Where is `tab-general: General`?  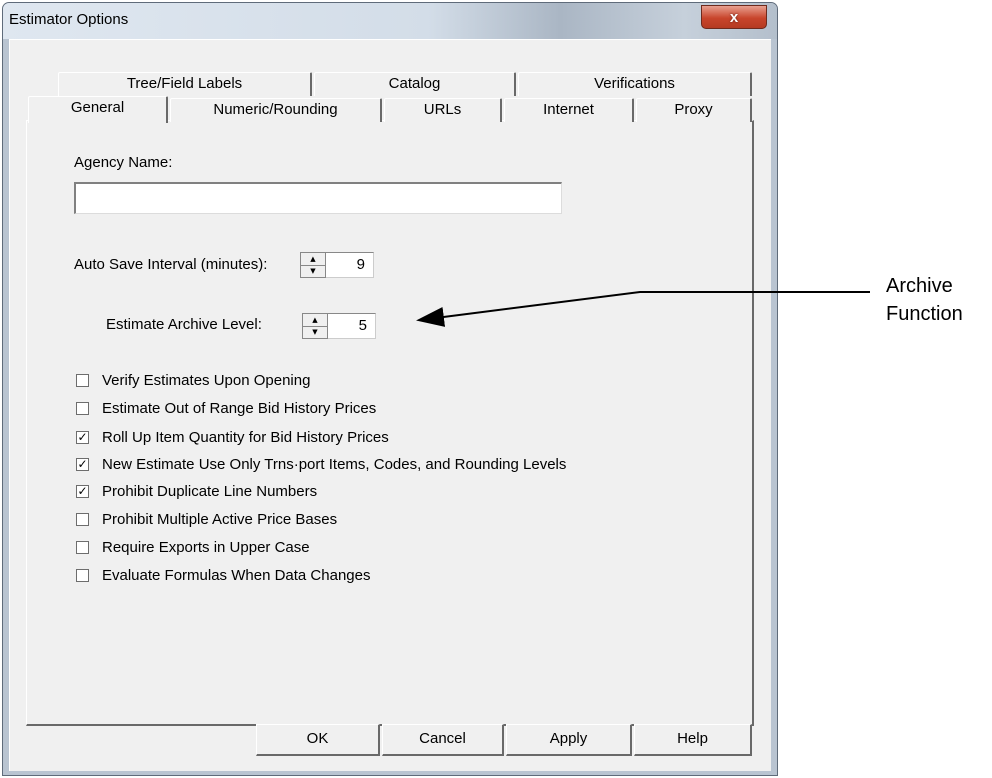
tab-general: General is located at coordinates (98, 109).